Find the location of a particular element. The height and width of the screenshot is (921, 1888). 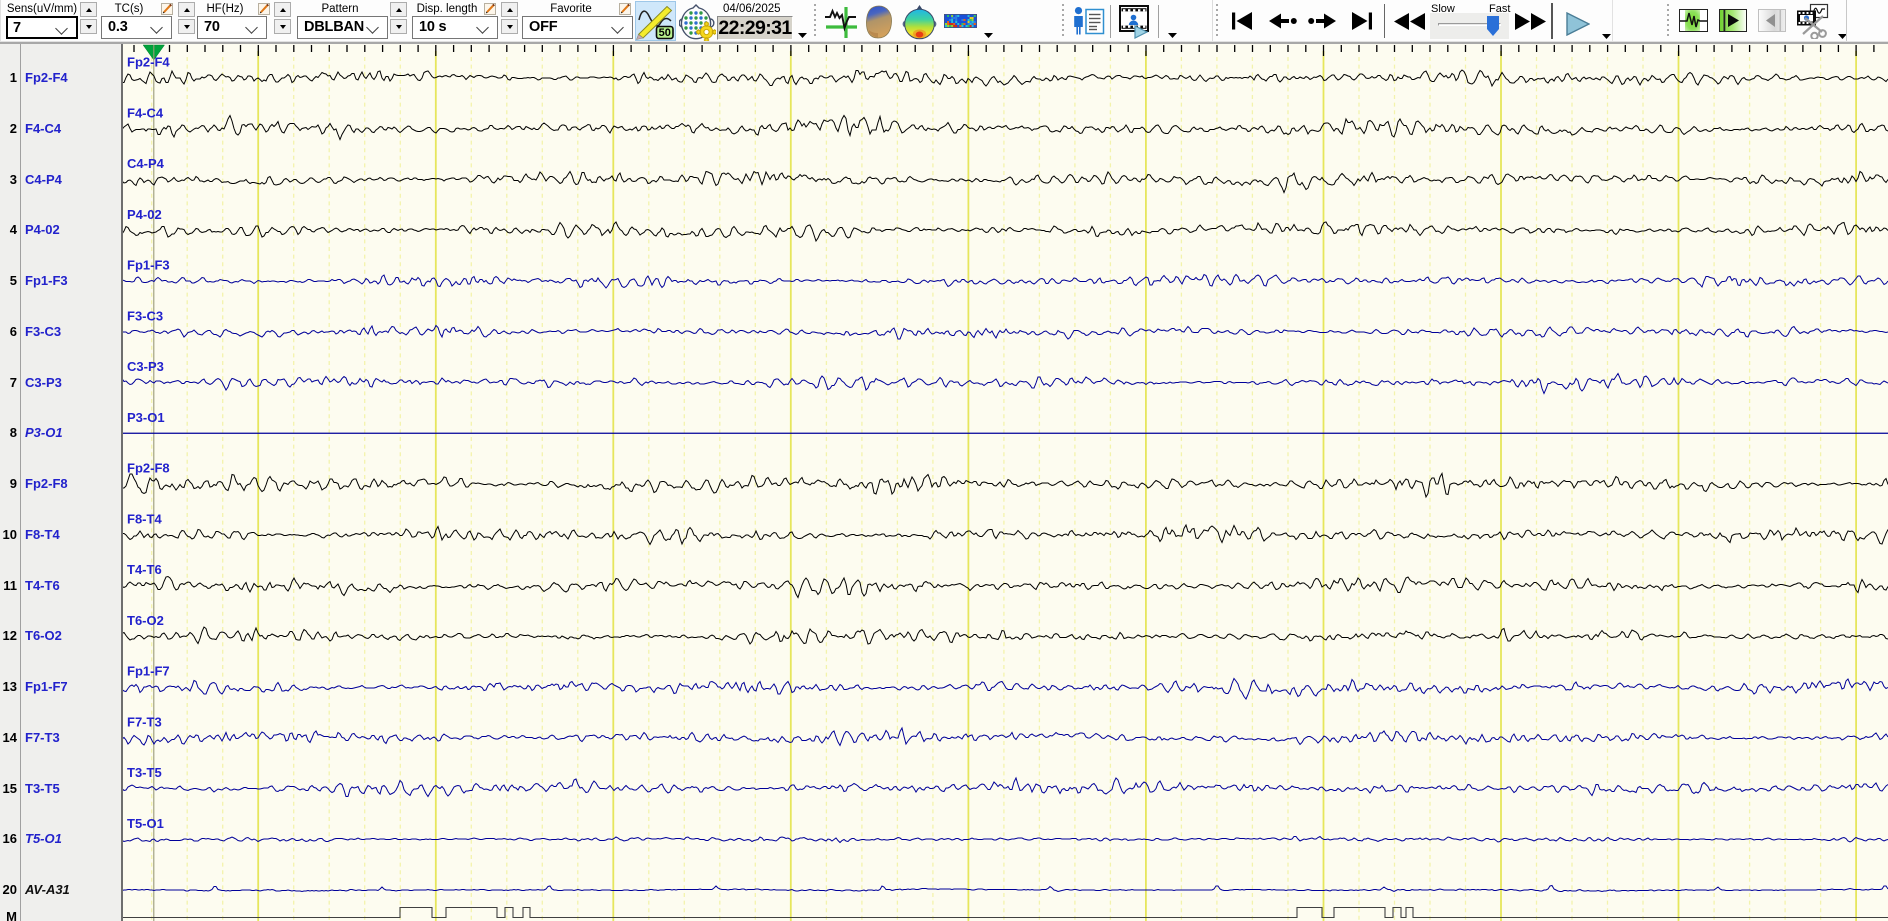

svg-text: C3-P3 is located at coordinates (145, 366).